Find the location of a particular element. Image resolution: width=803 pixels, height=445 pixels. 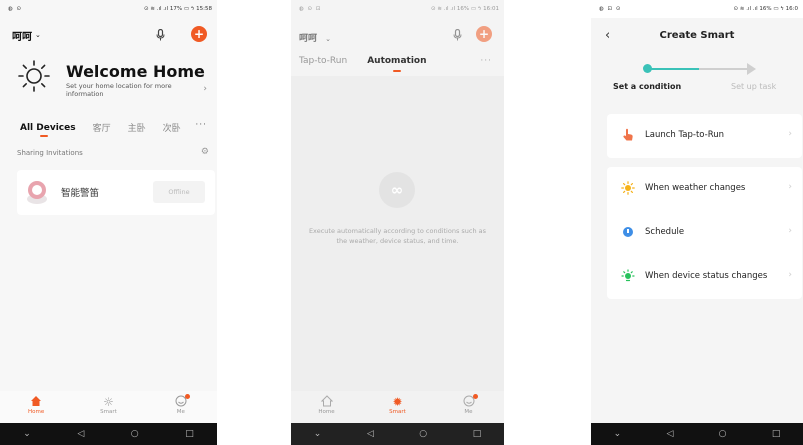

status-right: ⊙ ≋ .ıl .ıl 17% ▭ ϟ 15:58 is located at coordinates (178, 9).